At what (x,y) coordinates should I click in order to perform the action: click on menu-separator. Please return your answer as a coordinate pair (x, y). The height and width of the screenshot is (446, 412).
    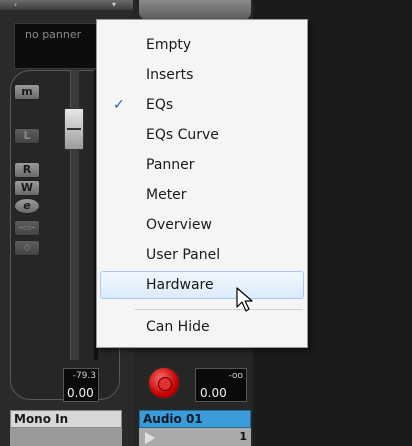
    Looking at the image, I should click on (219, 309).